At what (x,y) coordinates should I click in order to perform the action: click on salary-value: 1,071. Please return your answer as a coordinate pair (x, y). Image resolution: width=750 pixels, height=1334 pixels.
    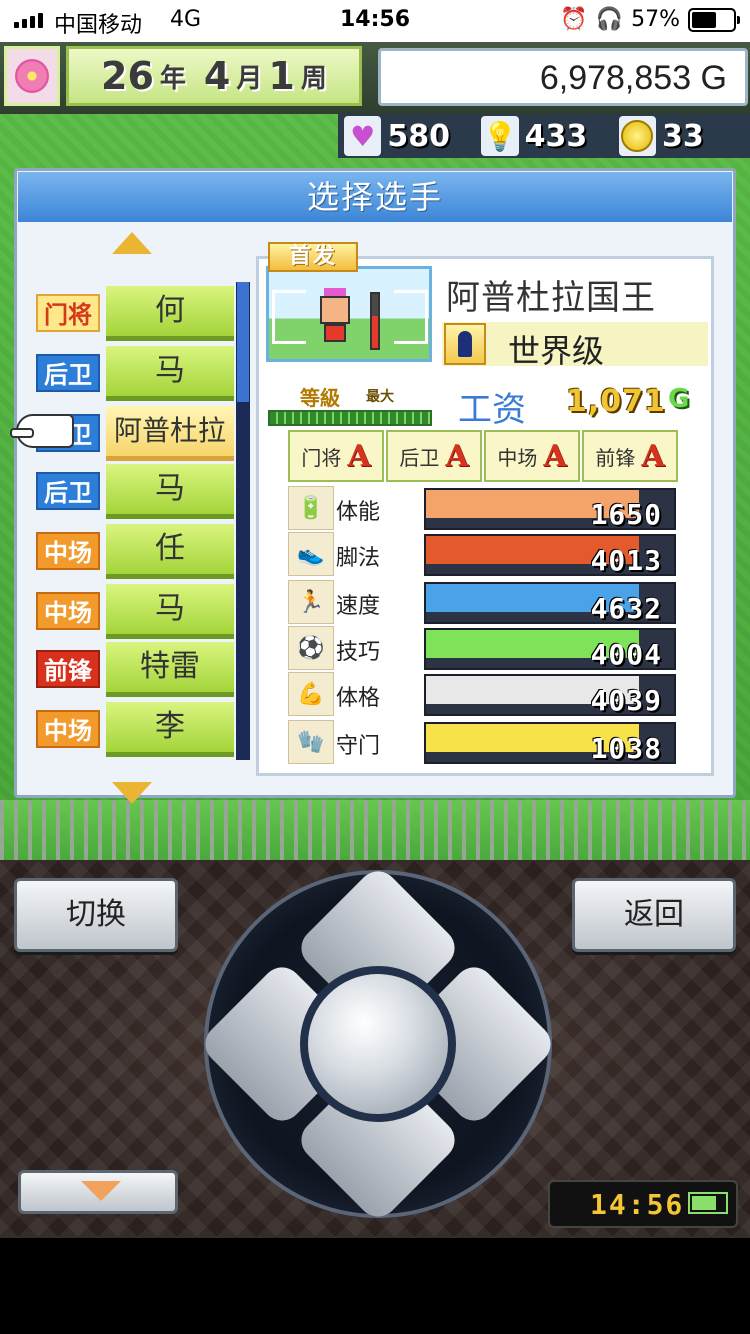
    Looking at the image, I should click on (616, 401).